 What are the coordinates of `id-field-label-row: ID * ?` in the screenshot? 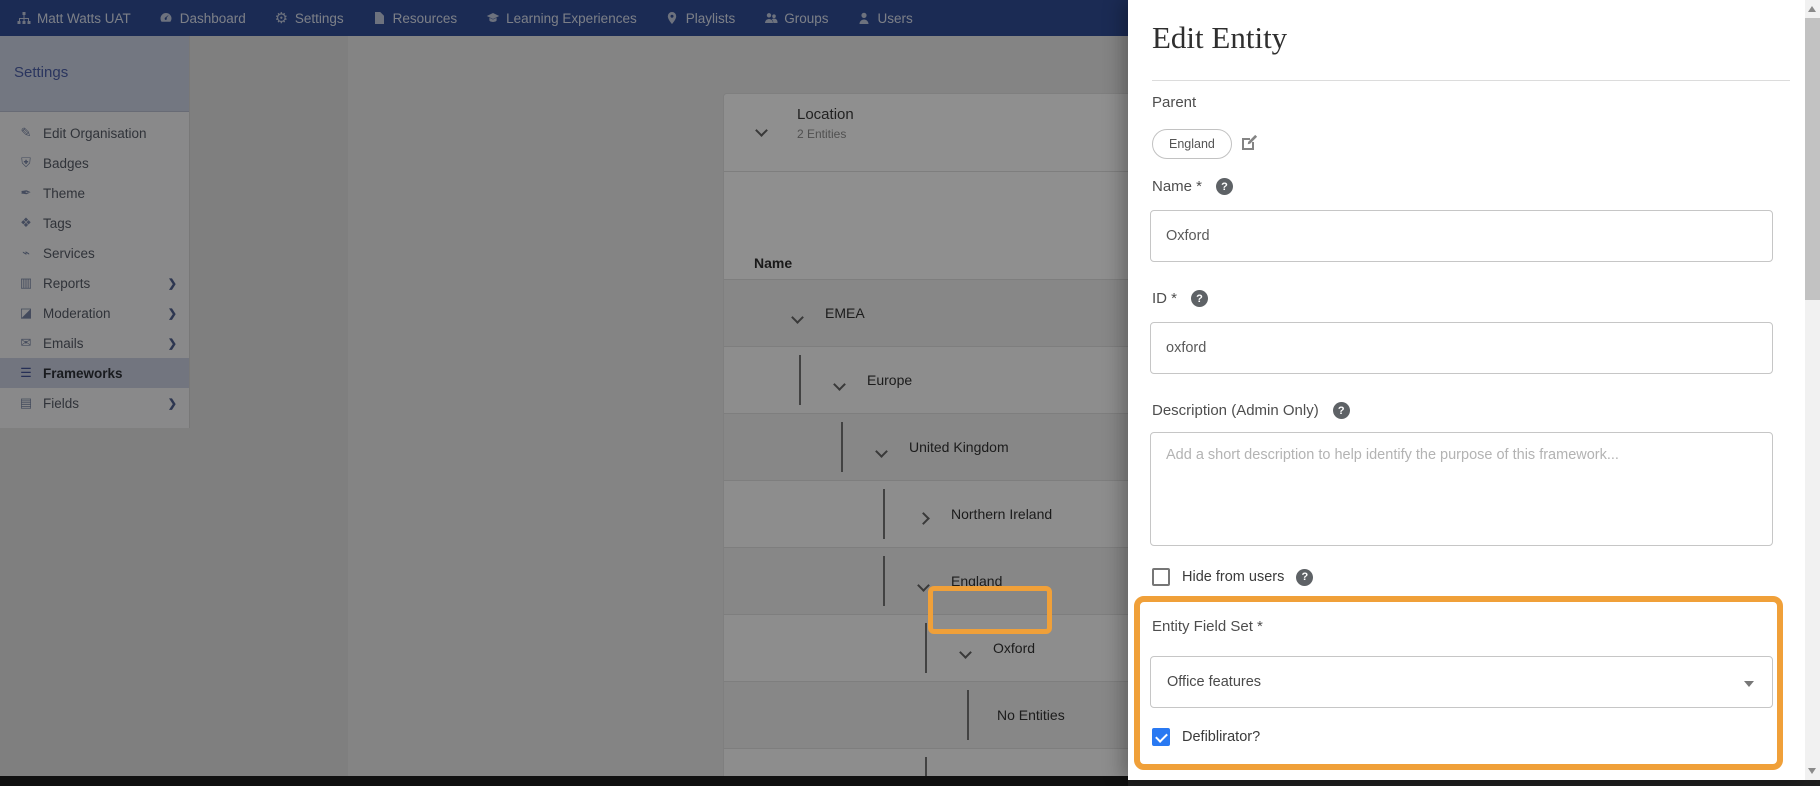 It's located at (1180, 298).